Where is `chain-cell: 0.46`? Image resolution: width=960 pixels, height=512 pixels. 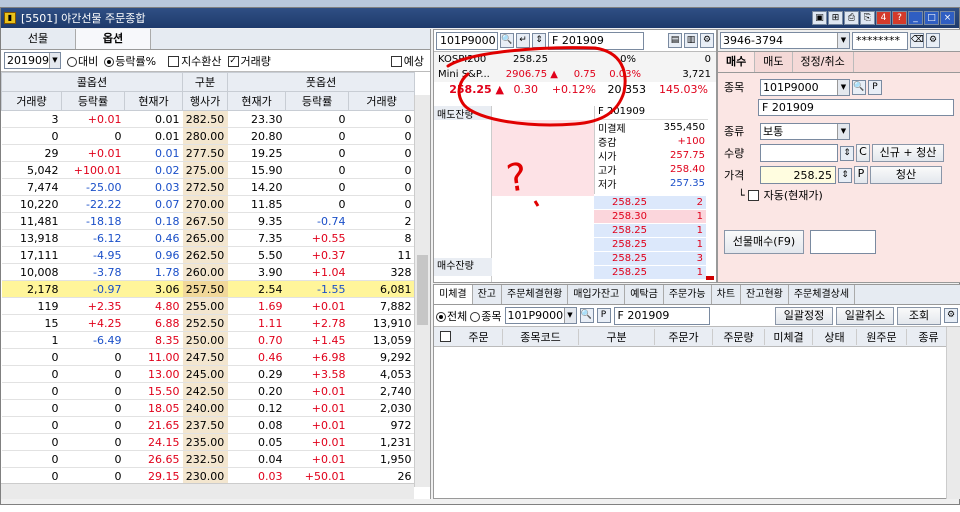 chain-cell: 0.46 is located at coordinates (256, 357).